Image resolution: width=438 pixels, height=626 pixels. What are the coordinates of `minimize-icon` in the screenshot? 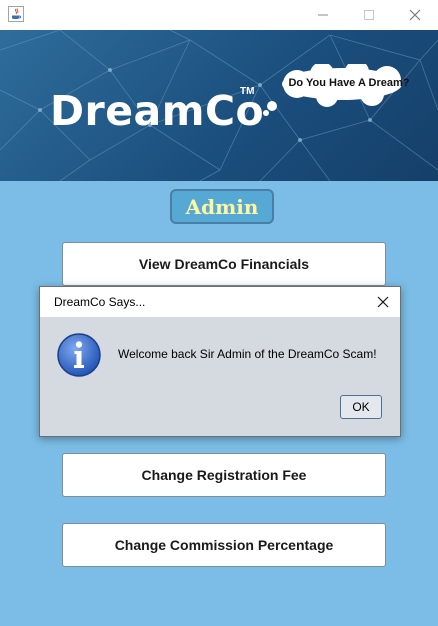 It's located at (323, 15).